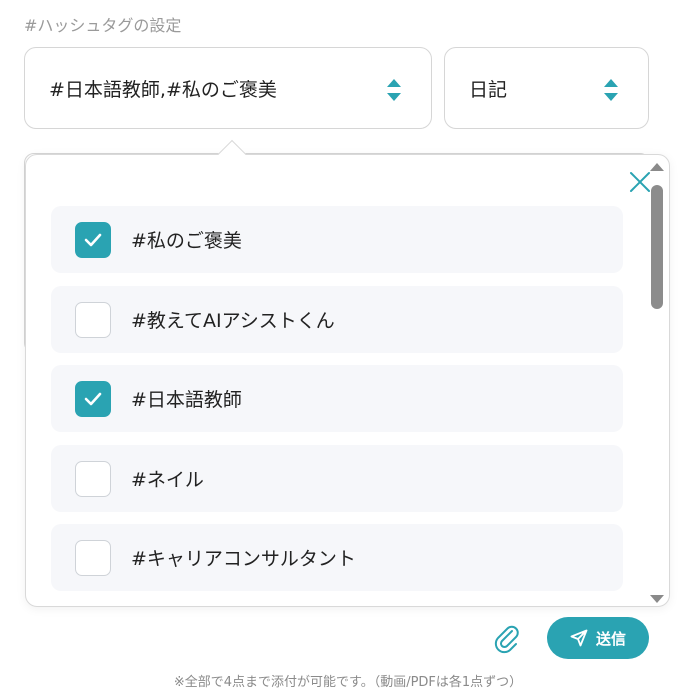 The height and width of the screenshot is (700, 696). I want to click on list-item-label: #キャリアコンサルタント, so click(243, 559).